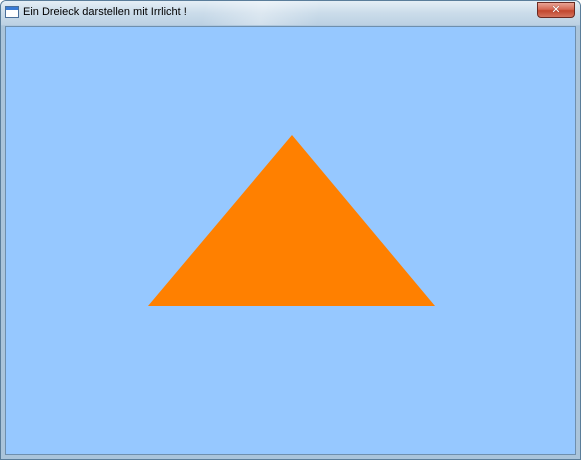 Image resolution: width=581 pixels, height=460 pixels. I want to click on title-bar: Ein Dreieck darstellen mit Irrlicht ! ✕, so click(290, 13).